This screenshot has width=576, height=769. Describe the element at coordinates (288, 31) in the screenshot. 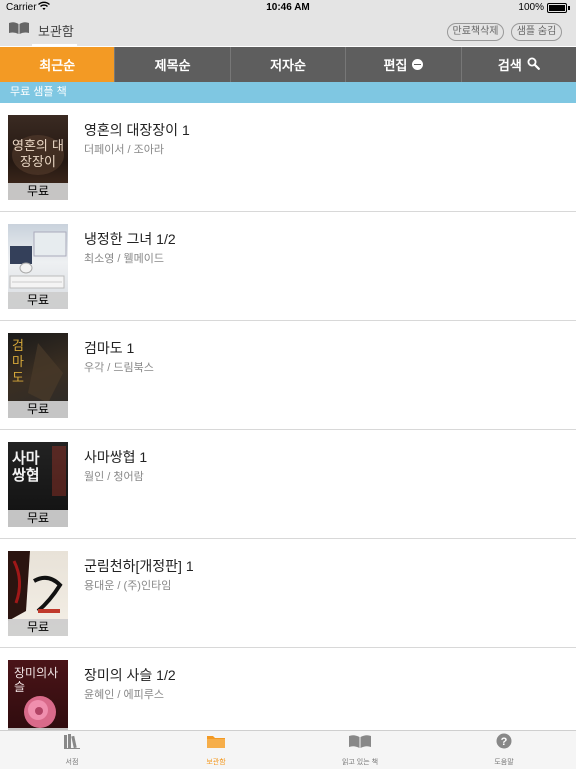

I see `nav-bar: 보관함 만료책삭제 샘플 숨김` at that location.